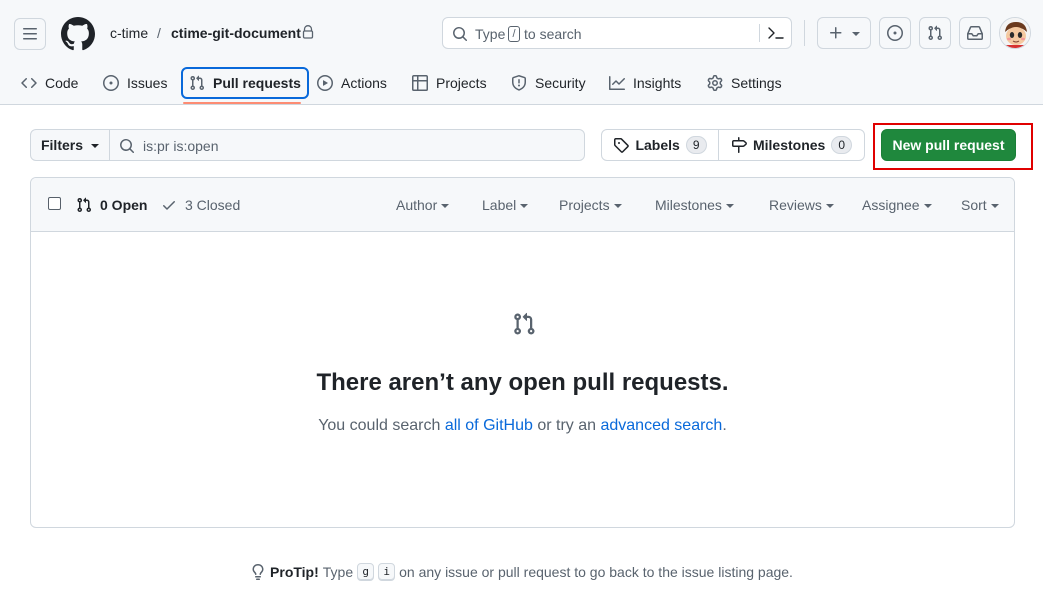  Describe the element at coordinates (129, 33) in the screenshot. I see `breadcrumb-owner: c-time` at that location.